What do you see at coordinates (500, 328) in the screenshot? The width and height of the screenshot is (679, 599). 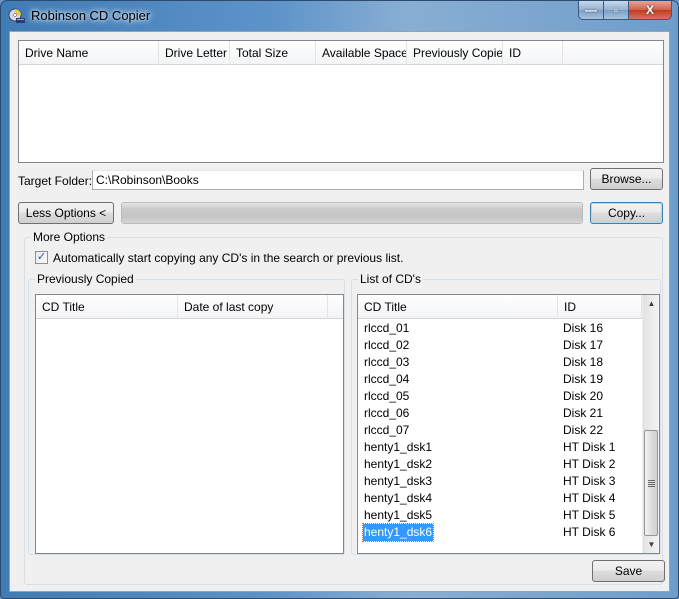 I see `cd-list-row: rlccd_01 Disk 16` at bounding box center [500, 328].